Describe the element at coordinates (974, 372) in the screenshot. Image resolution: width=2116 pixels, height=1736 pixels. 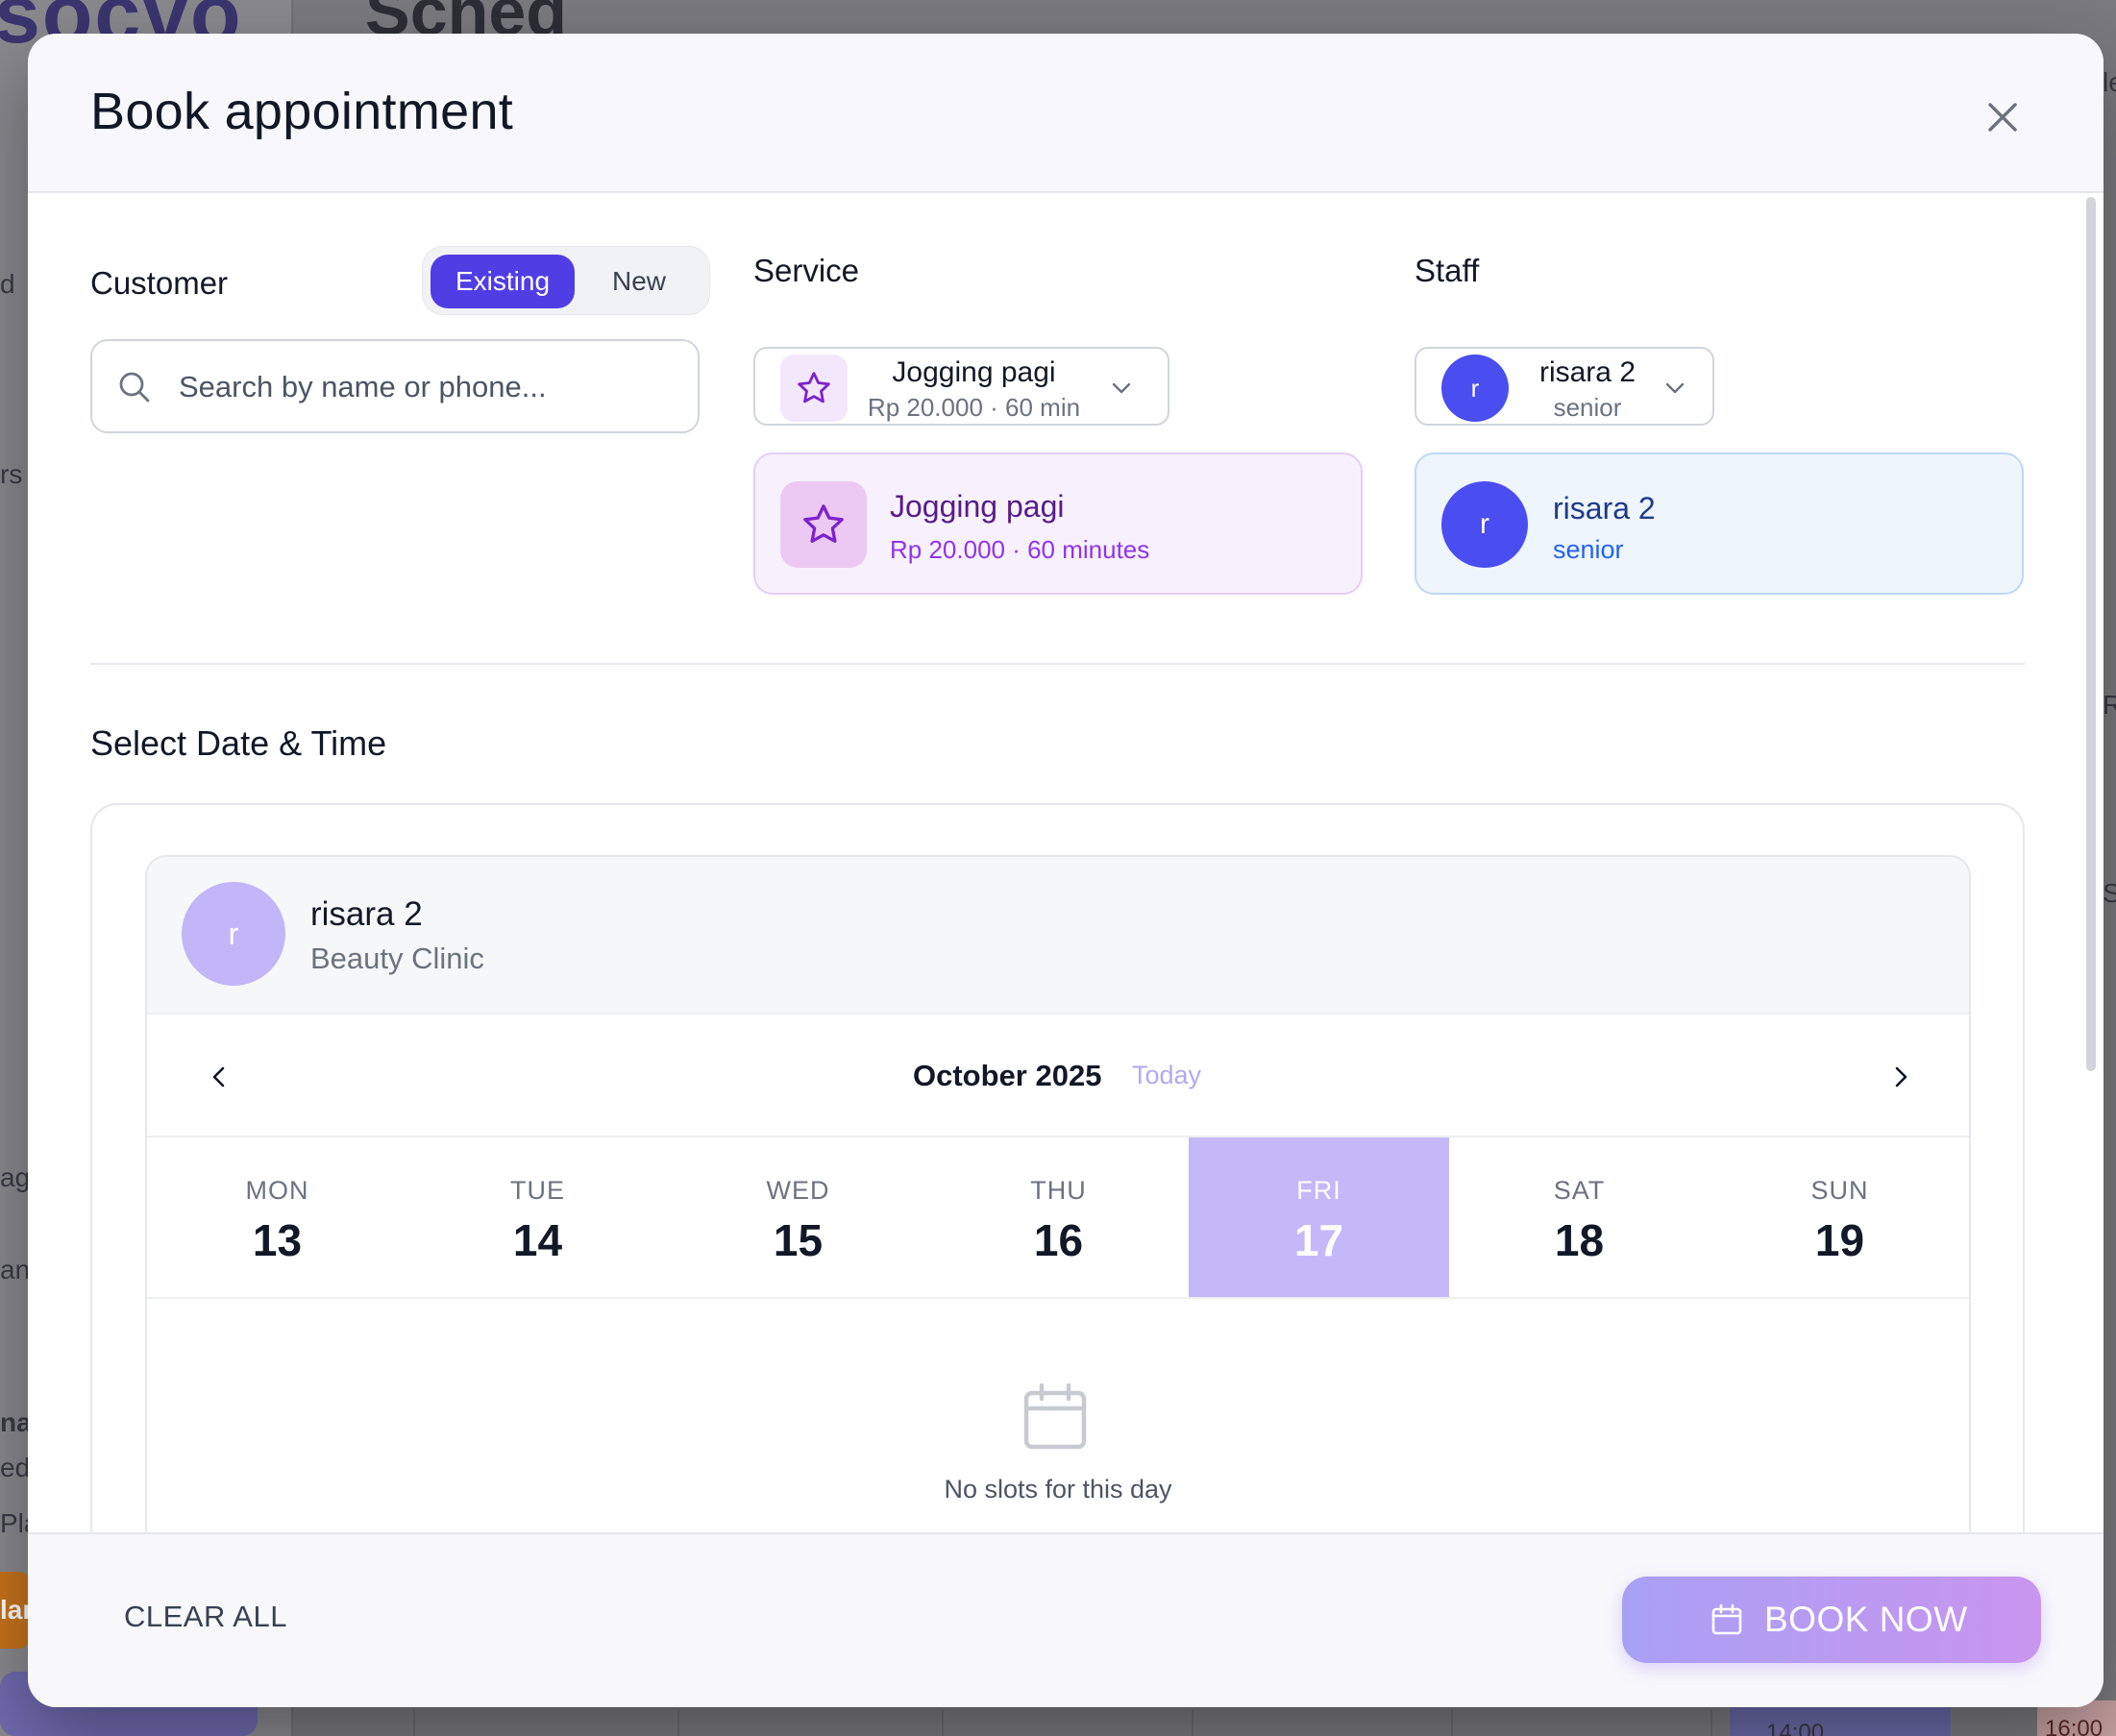
I see `service-select-name: Jogging pagi` at that location.